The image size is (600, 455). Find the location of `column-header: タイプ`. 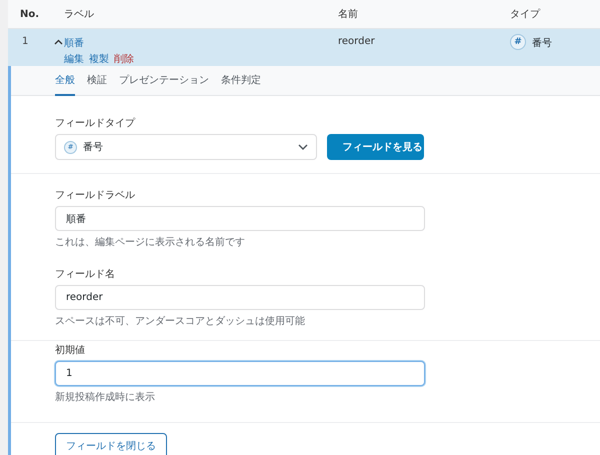

column-header: タイプ is located at coordinates (526, 14).